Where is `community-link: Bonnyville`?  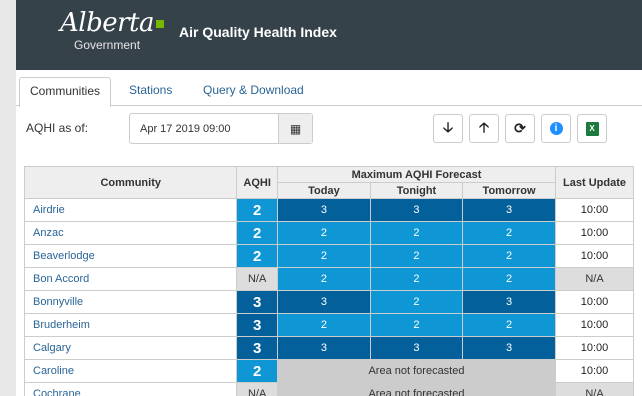 community-link: Bonnyville is located at coordinates (130, 302).